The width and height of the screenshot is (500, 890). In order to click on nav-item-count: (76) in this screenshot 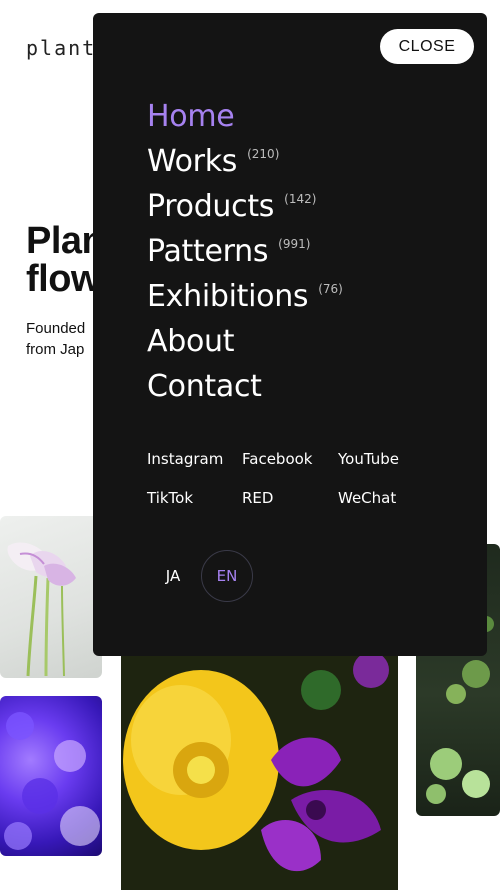, I will do `click(330, 289)`.